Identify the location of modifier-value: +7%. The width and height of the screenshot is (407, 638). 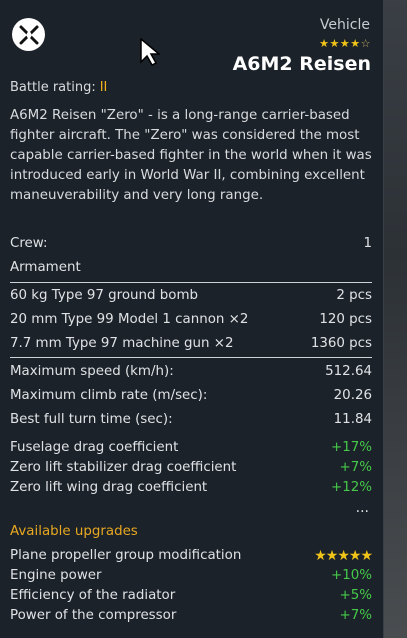
(355, 467).